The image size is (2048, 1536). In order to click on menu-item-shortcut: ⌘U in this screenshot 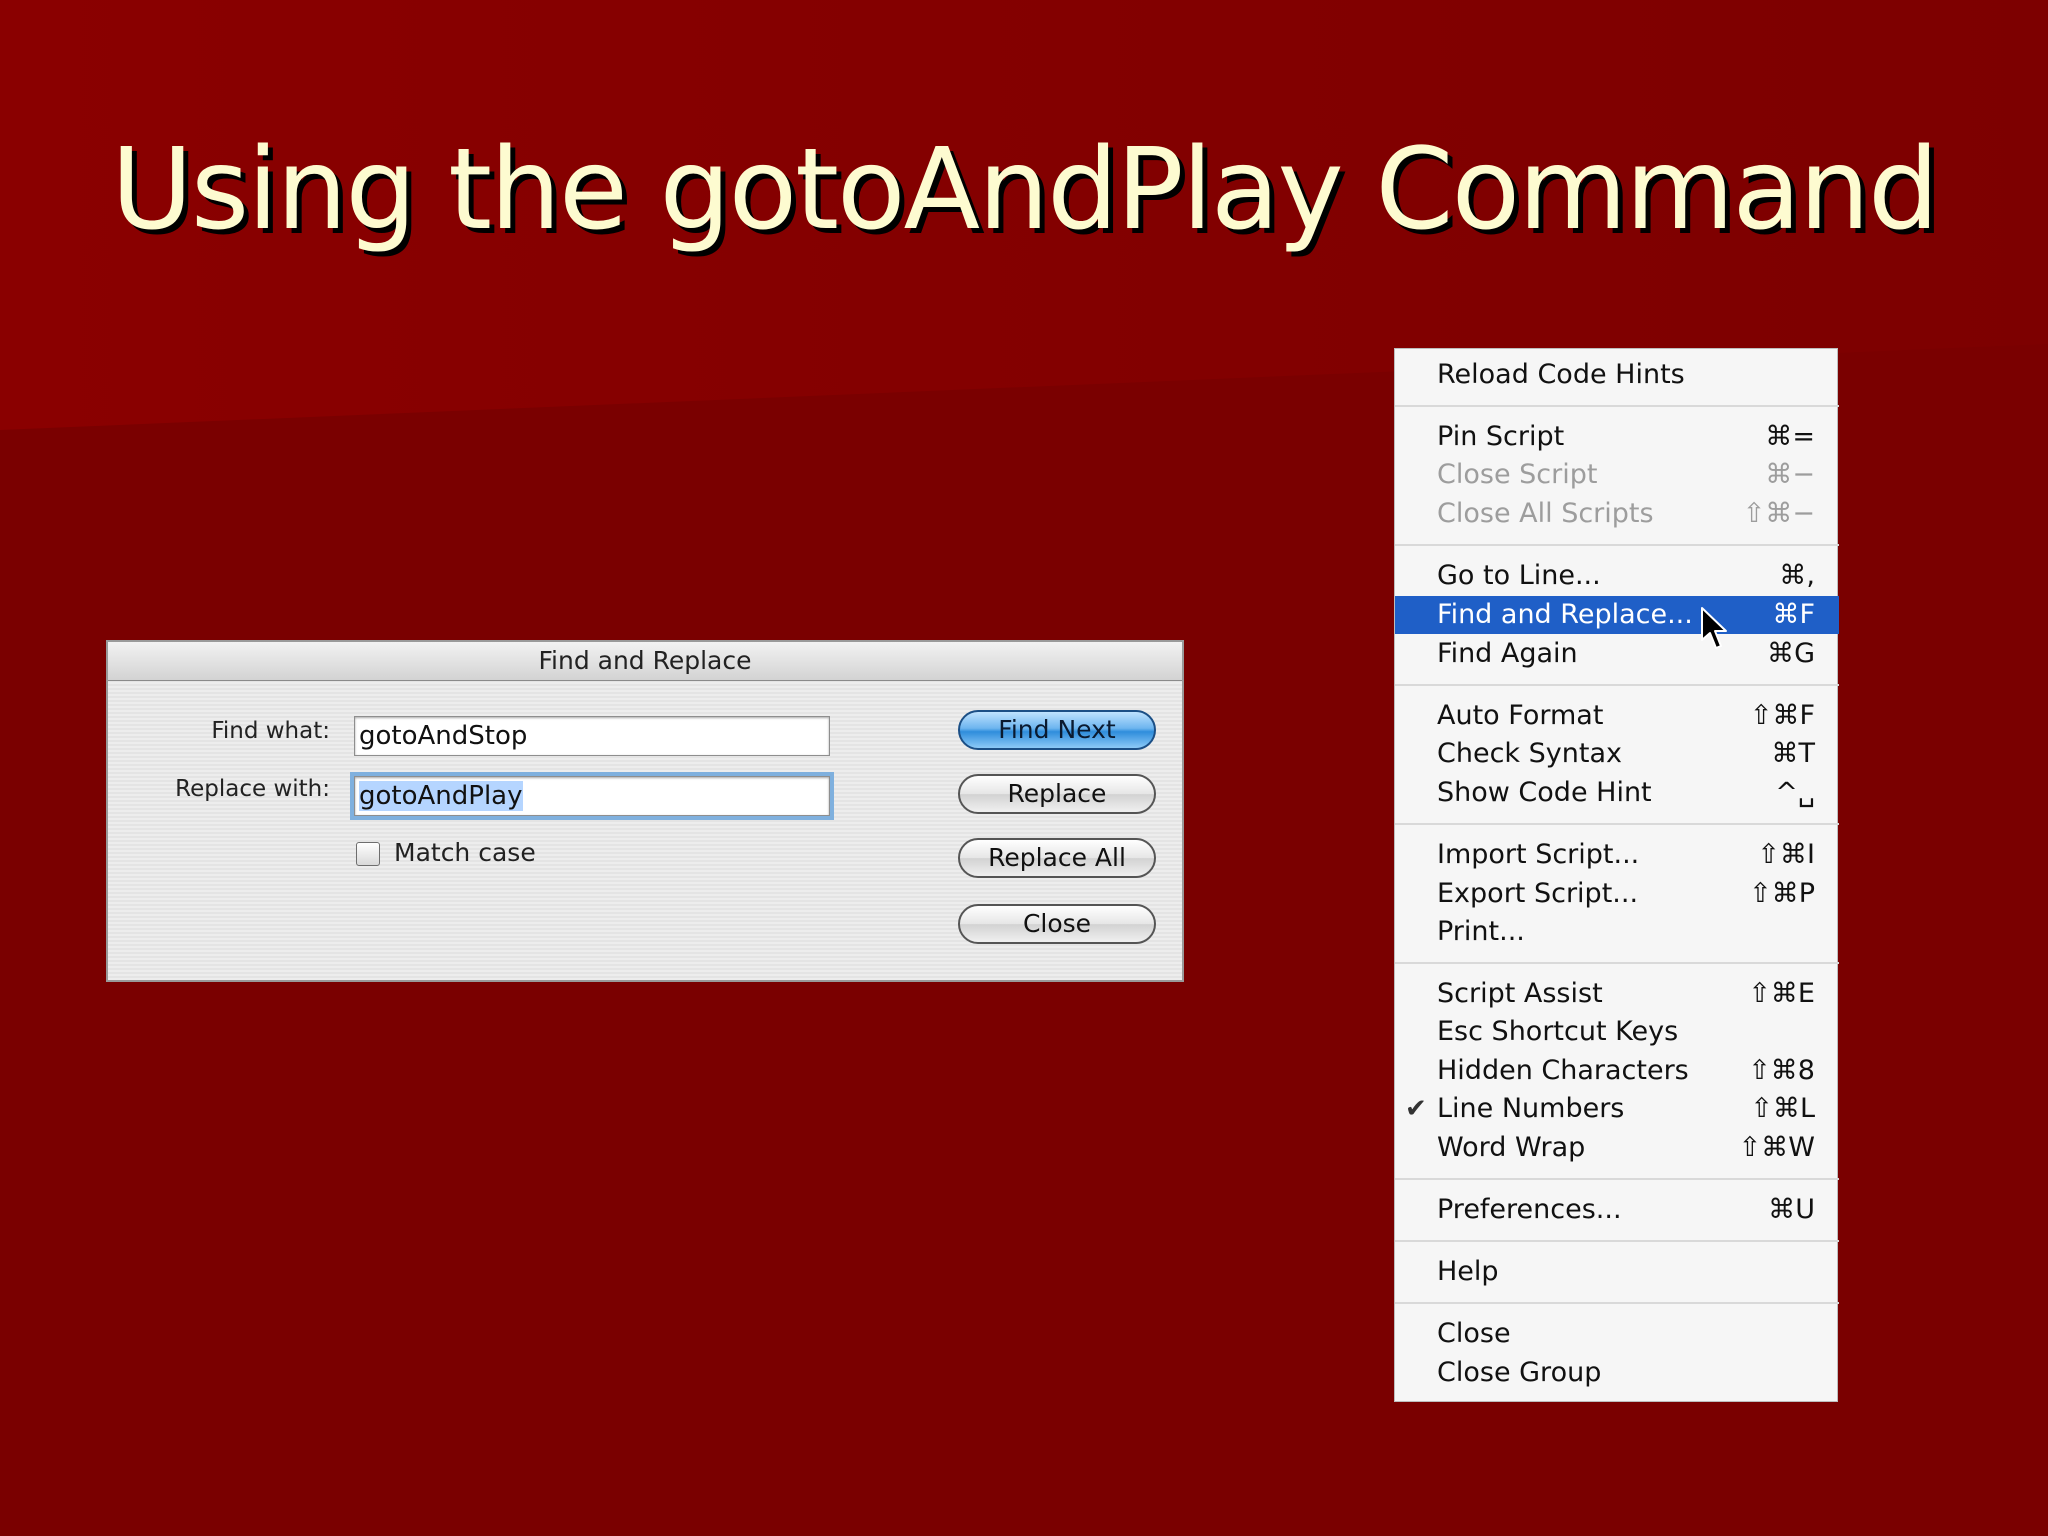, I will do `click(1791, 1209)`.